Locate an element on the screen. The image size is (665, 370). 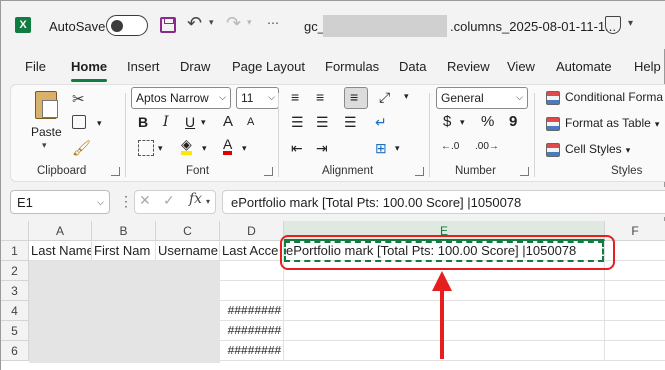
undo-dropdown-icon: ▾ is located at coordinates (211, 22).